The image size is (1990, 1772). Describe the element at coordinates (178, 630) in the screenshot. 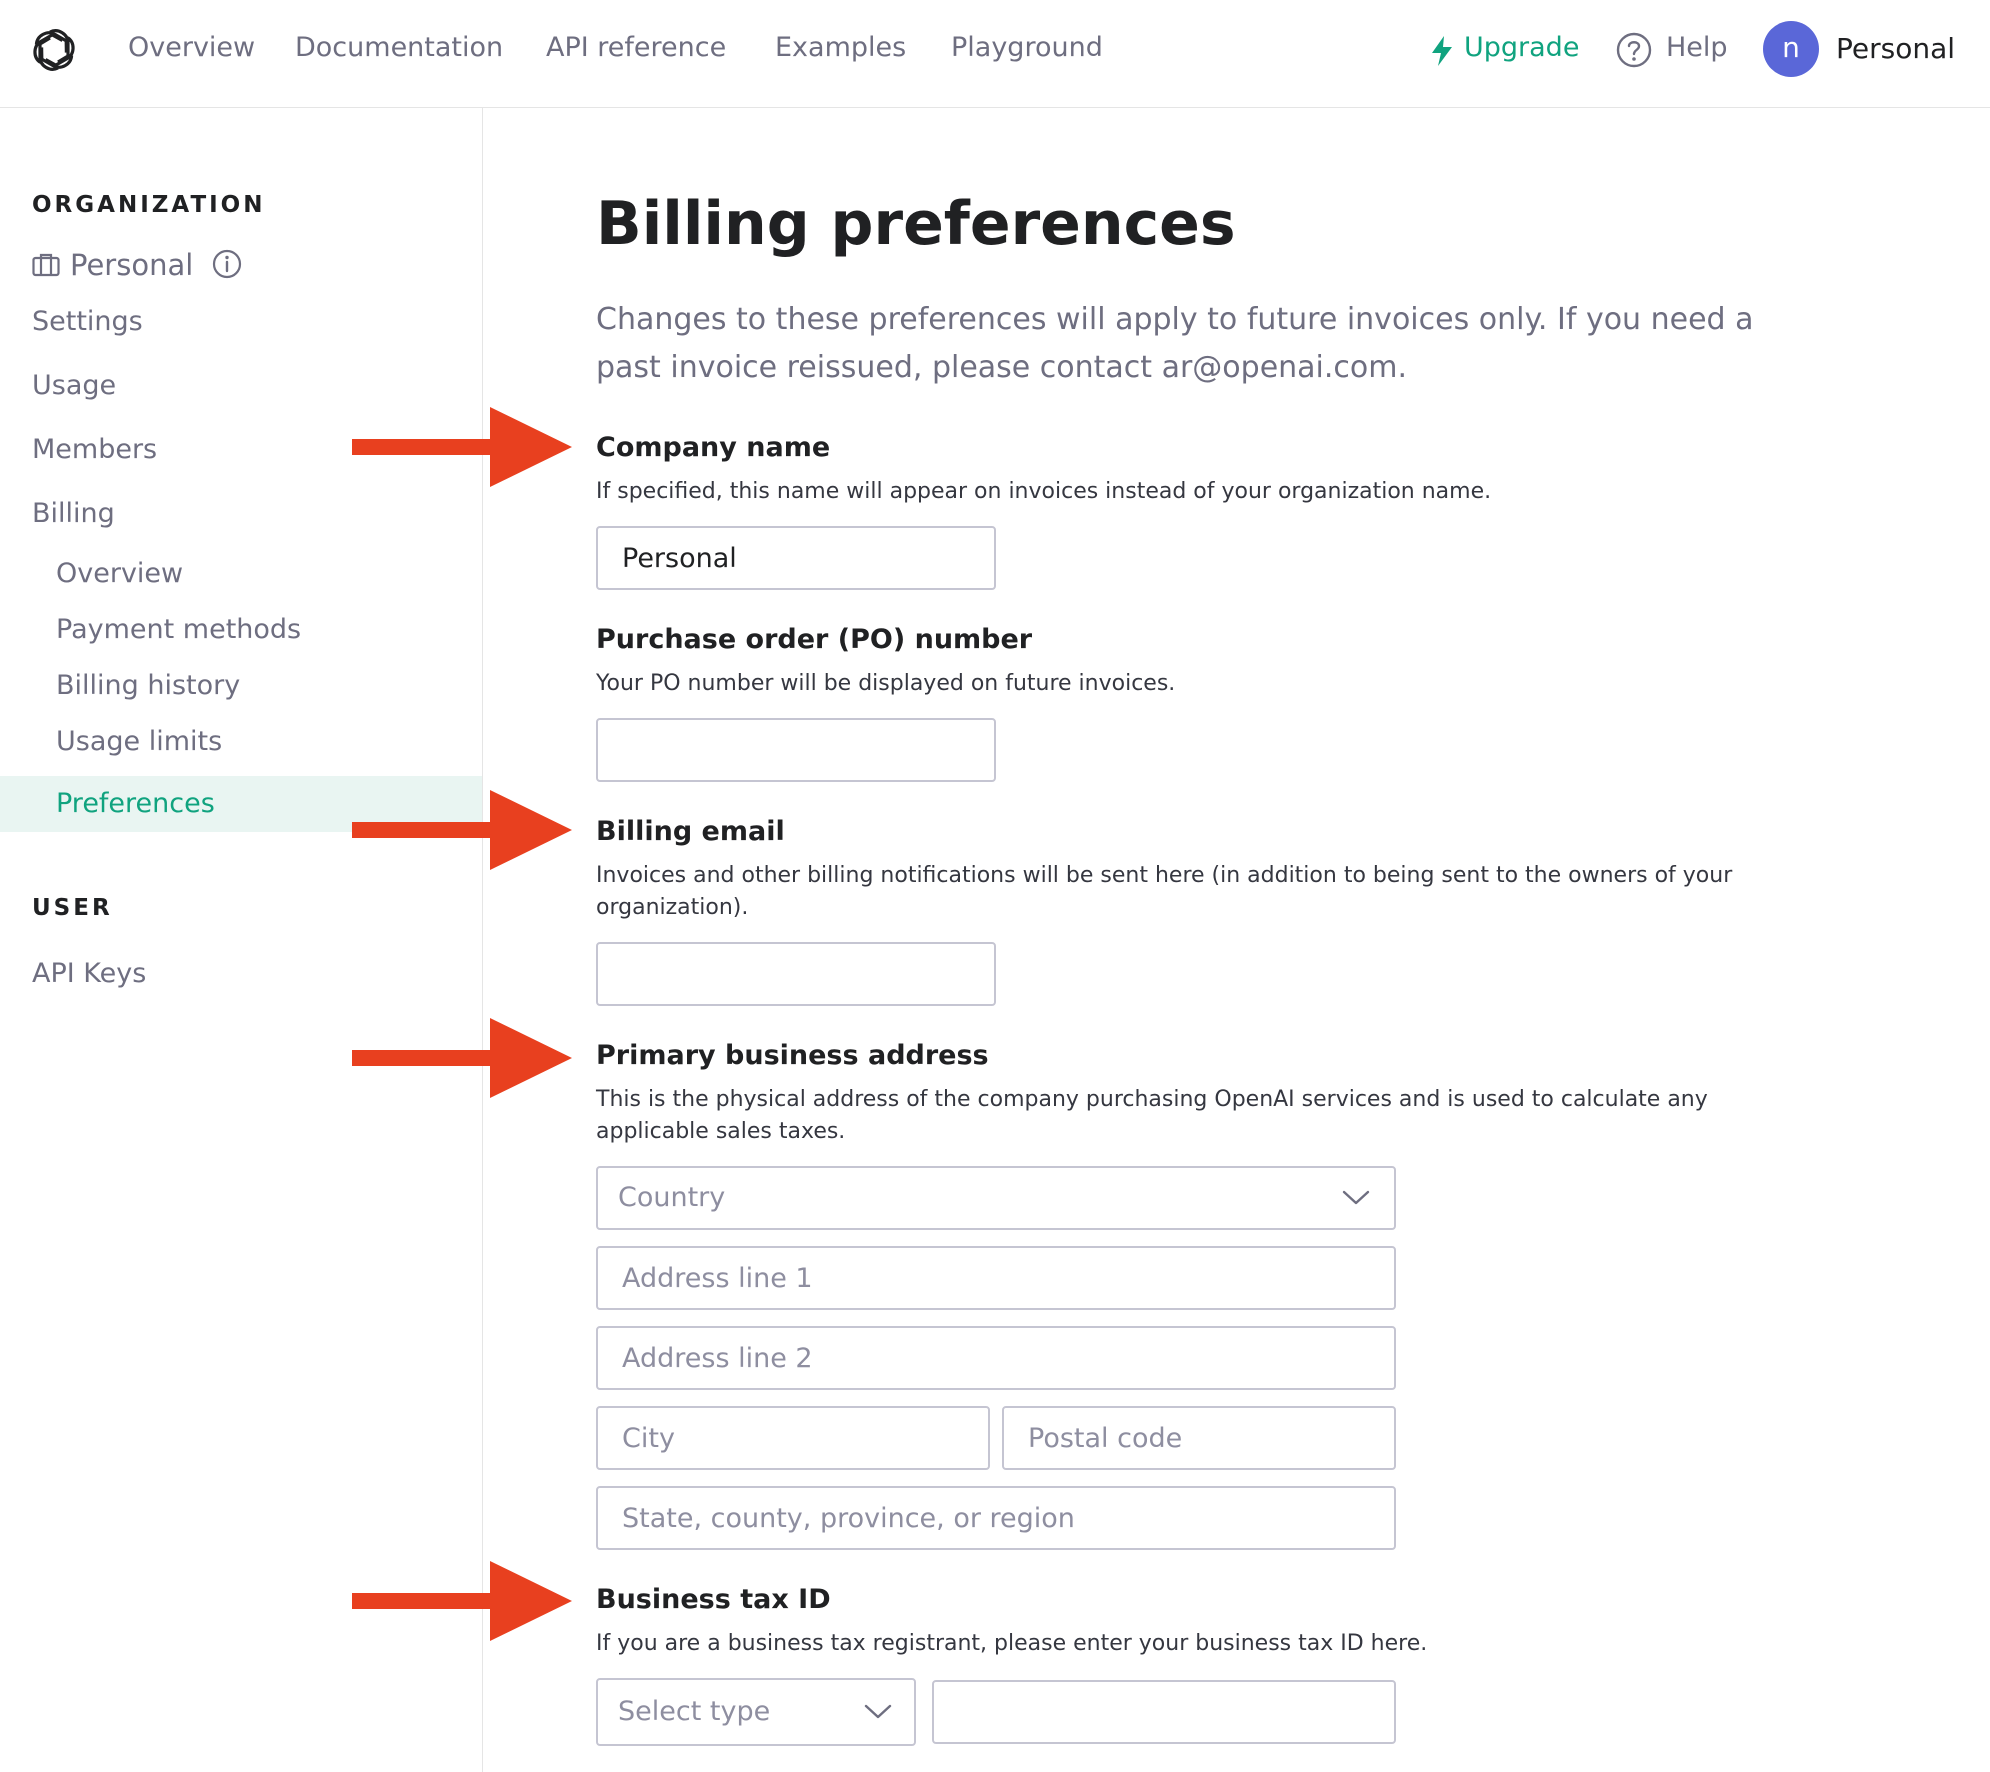

I see `sidebar-subitem-payment-methods: Payment methods` at that location.